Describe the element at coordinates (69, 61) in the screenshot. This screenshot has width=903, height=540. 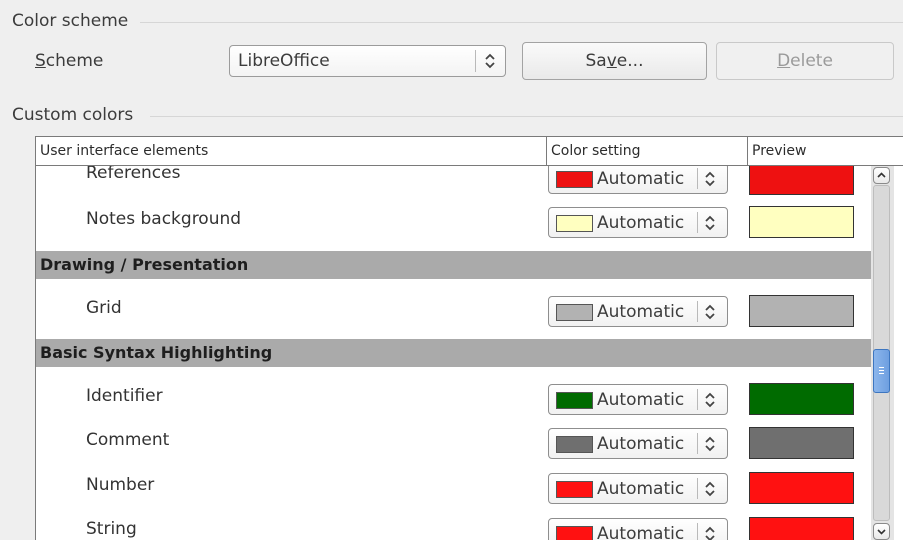
I see `scheme-label: Scheme` at that location.